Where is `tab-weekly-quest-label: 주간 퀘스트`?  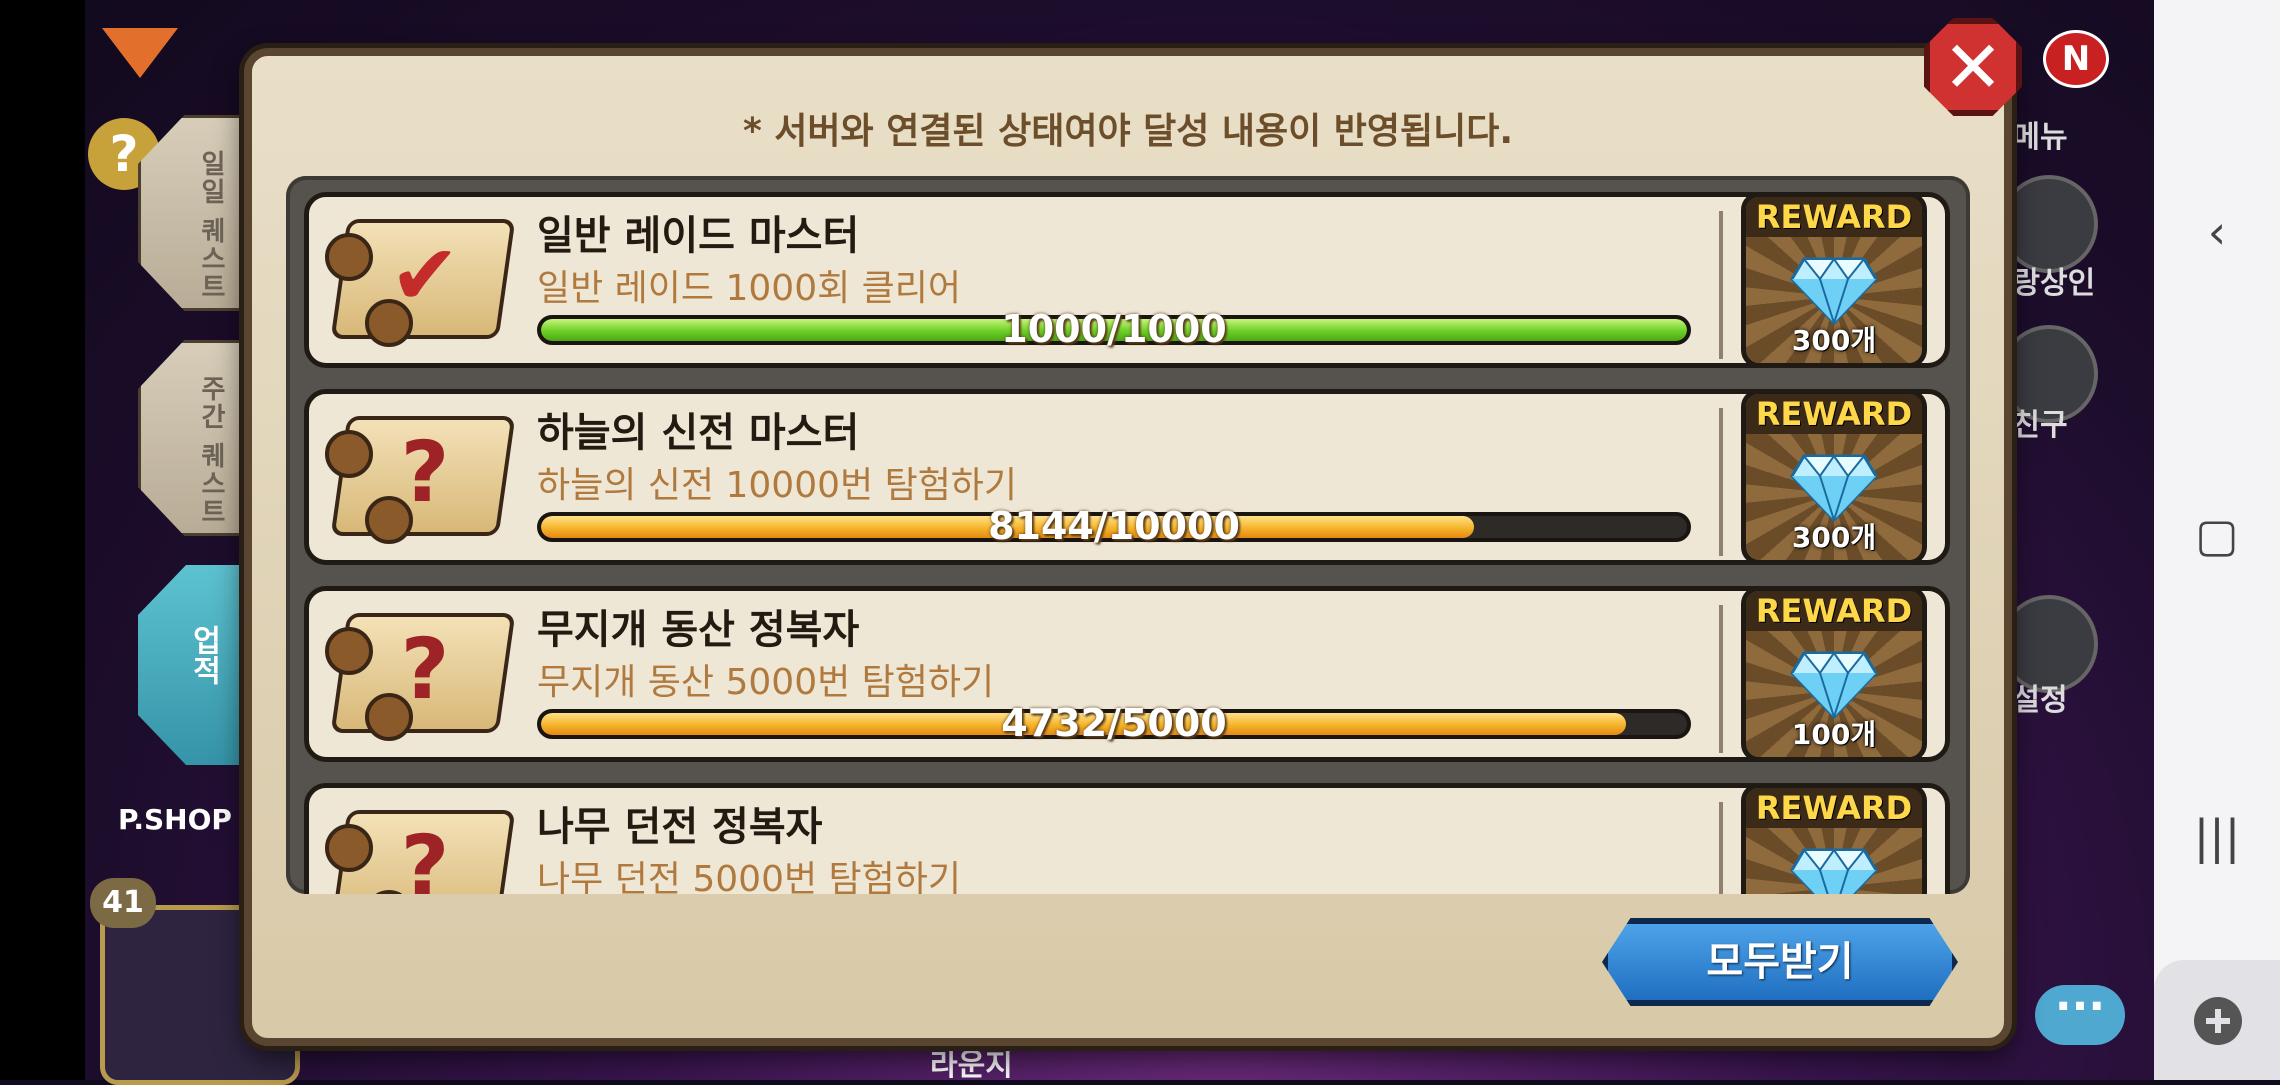 tab-weekly-quest-label: 주간 퀘스트 is located at coordinates (211, 451).